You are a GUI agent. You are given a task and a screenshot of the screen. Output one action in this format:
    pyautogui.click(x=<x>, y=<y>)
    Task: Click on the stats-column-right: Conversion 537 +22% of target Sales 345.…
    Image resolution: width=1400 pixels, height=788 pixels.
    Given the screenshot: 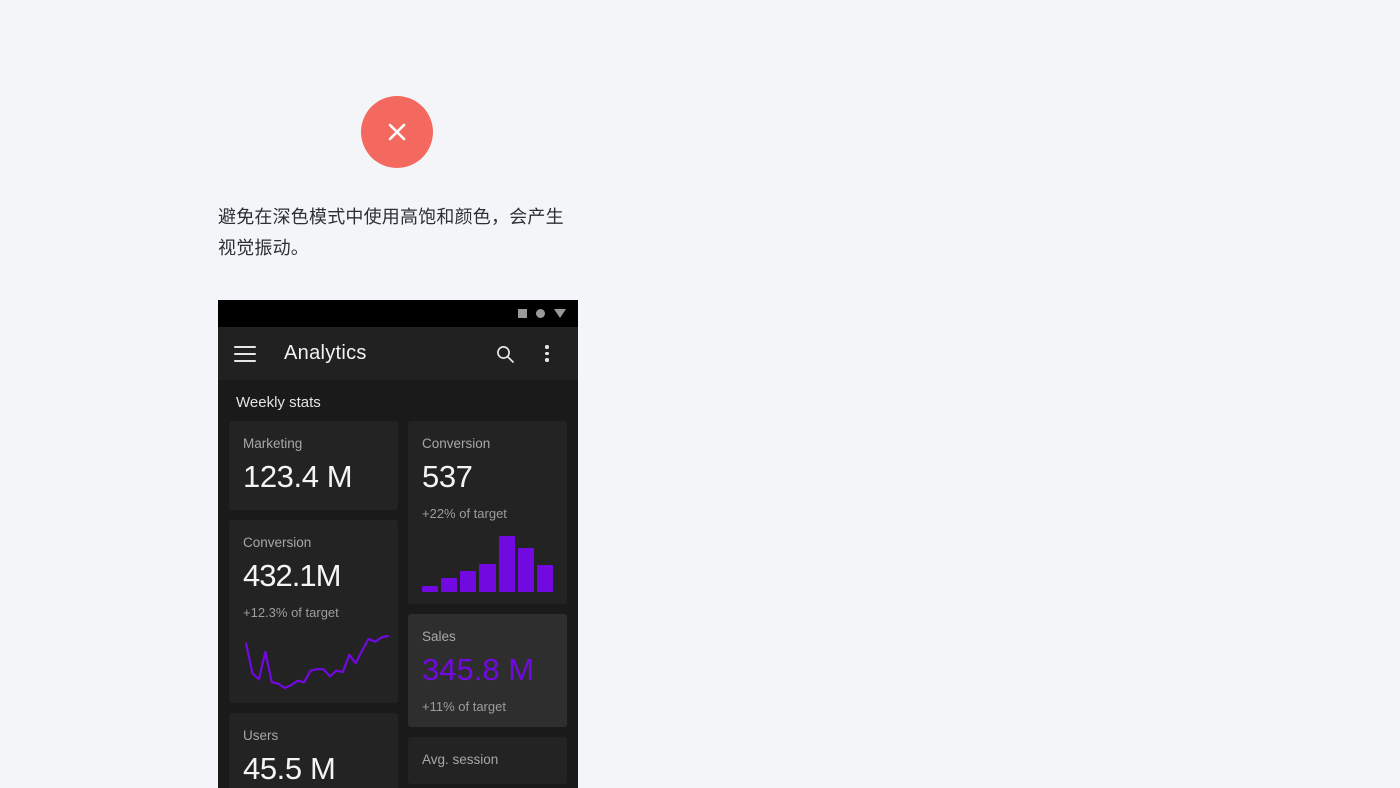 What is the action you would take?
    pyautogui.click(x=487, y=604)
    